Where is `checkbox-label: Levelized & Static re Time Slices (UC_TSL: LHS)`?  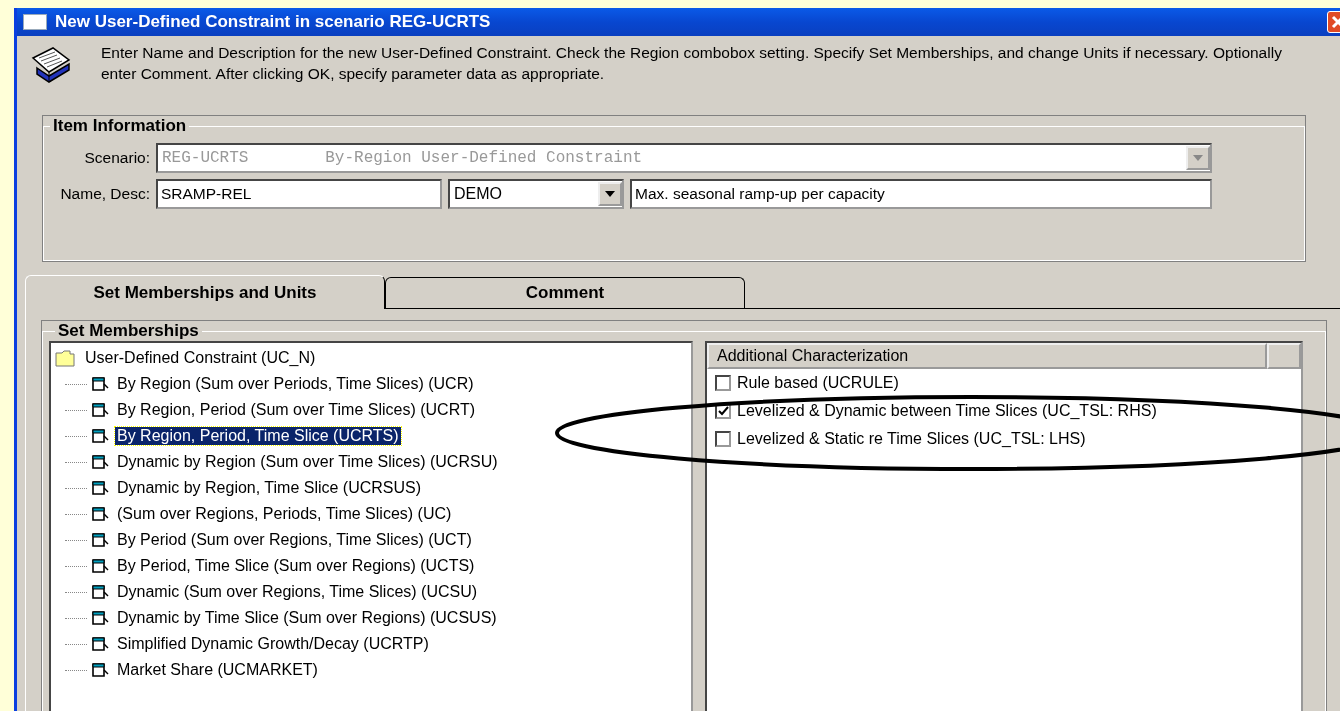 checkbox-label: Levelized & Static re Time Slices (UC_TSL: LHS) is located at coordinates (911, 439).